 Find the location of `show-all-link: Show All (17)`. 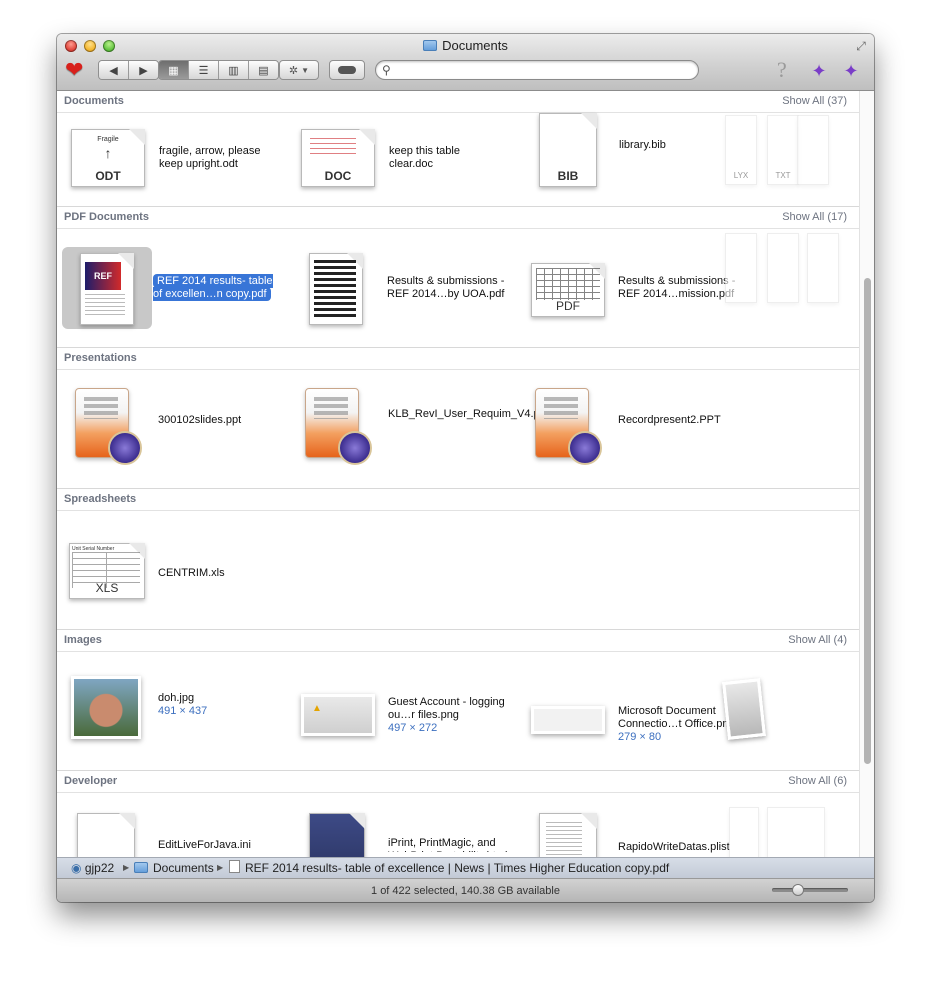

show-all-link: Show All (17) is located at coordinates (814, 217).